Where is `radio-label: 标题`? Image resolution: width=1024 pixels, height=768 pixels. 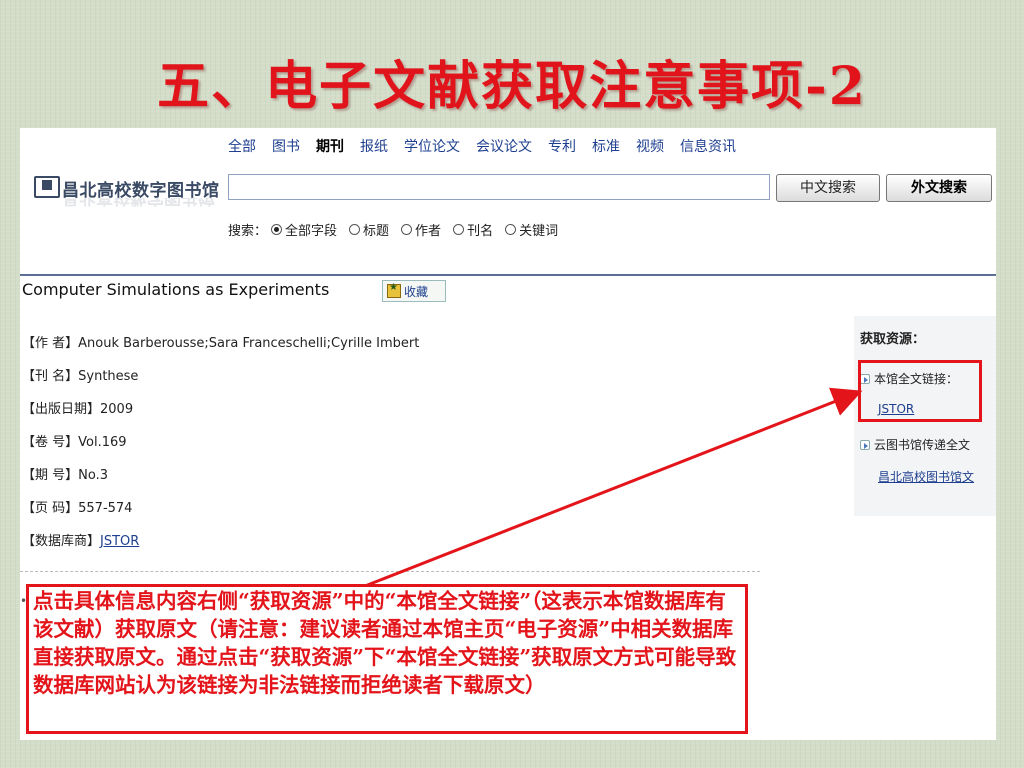 radio-label: 标题 is located at coordinates (376, 231).